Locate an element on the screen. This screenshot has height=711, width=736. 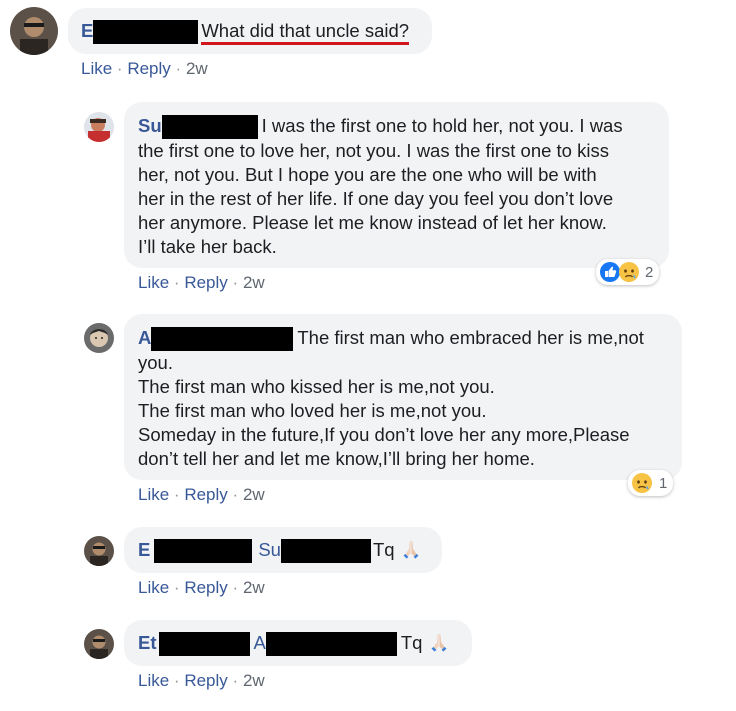
comment-bubble: E What did that uncle said? is located at coordinates (250, 31).